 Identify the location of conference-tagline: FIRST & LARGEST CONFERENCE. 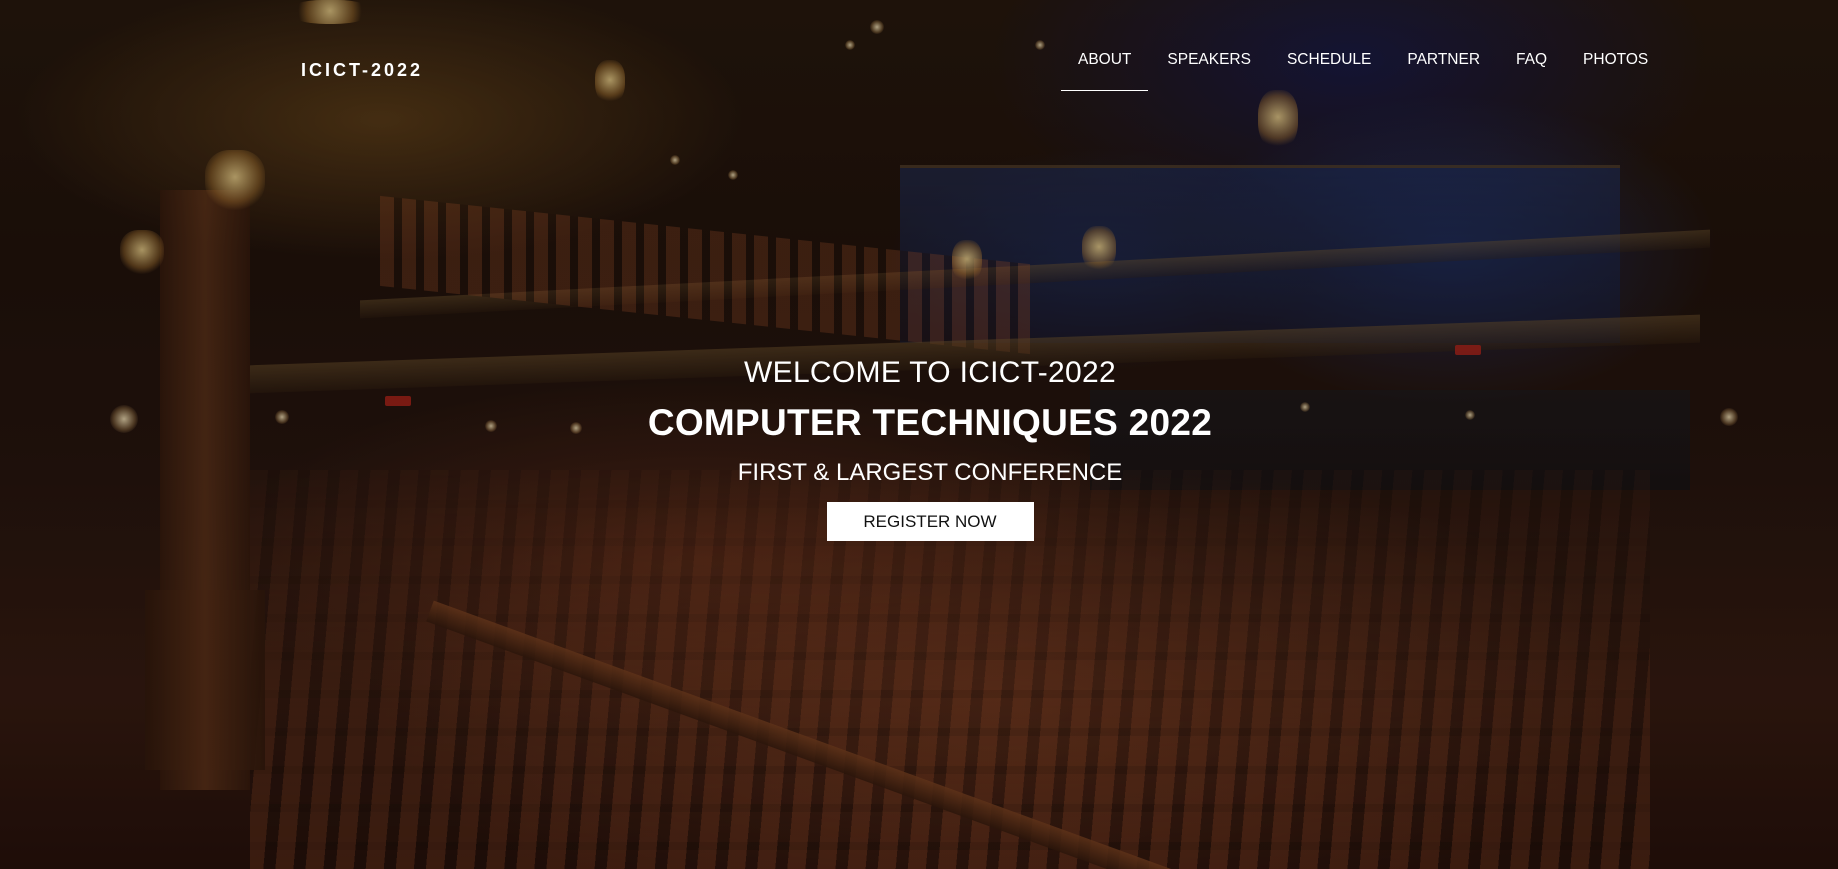
(930, 472).